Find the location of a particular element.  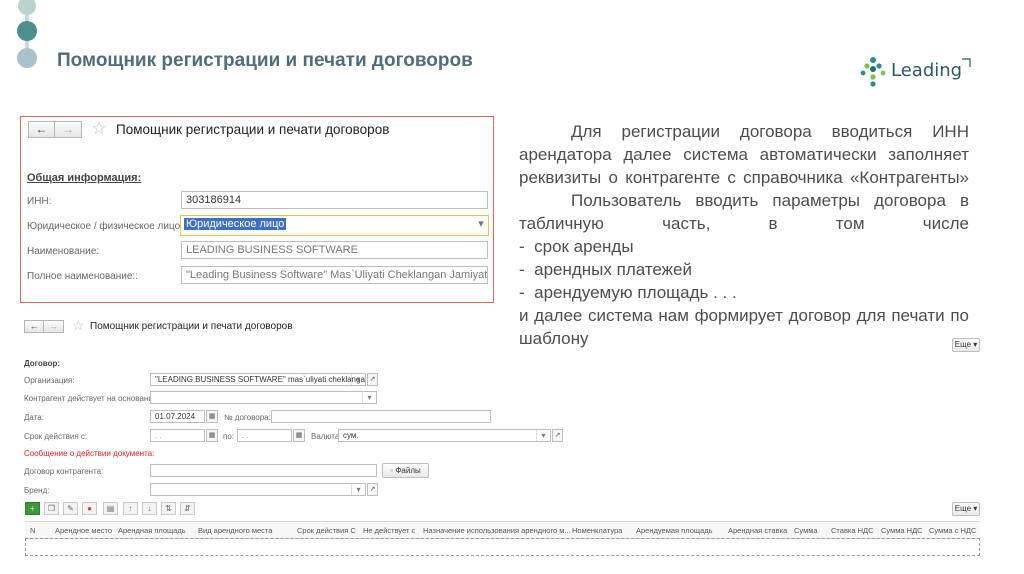

inn-field: 303186914 is located at coordinates (334, 200).